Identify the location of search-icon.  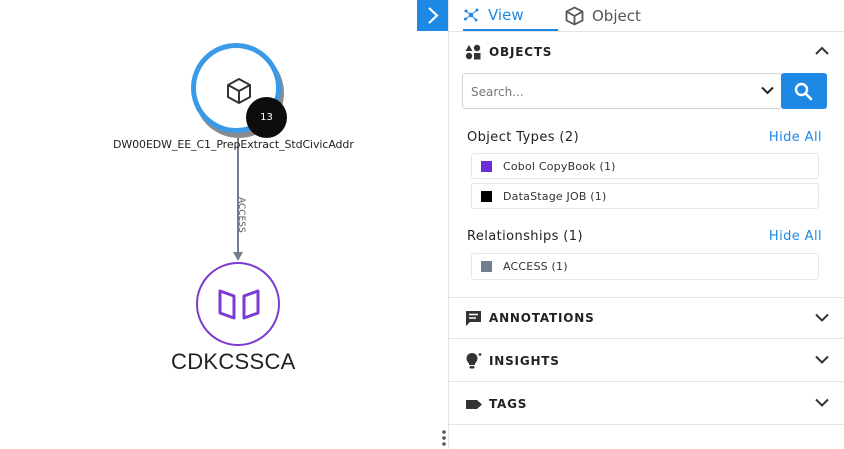
(803, 91).